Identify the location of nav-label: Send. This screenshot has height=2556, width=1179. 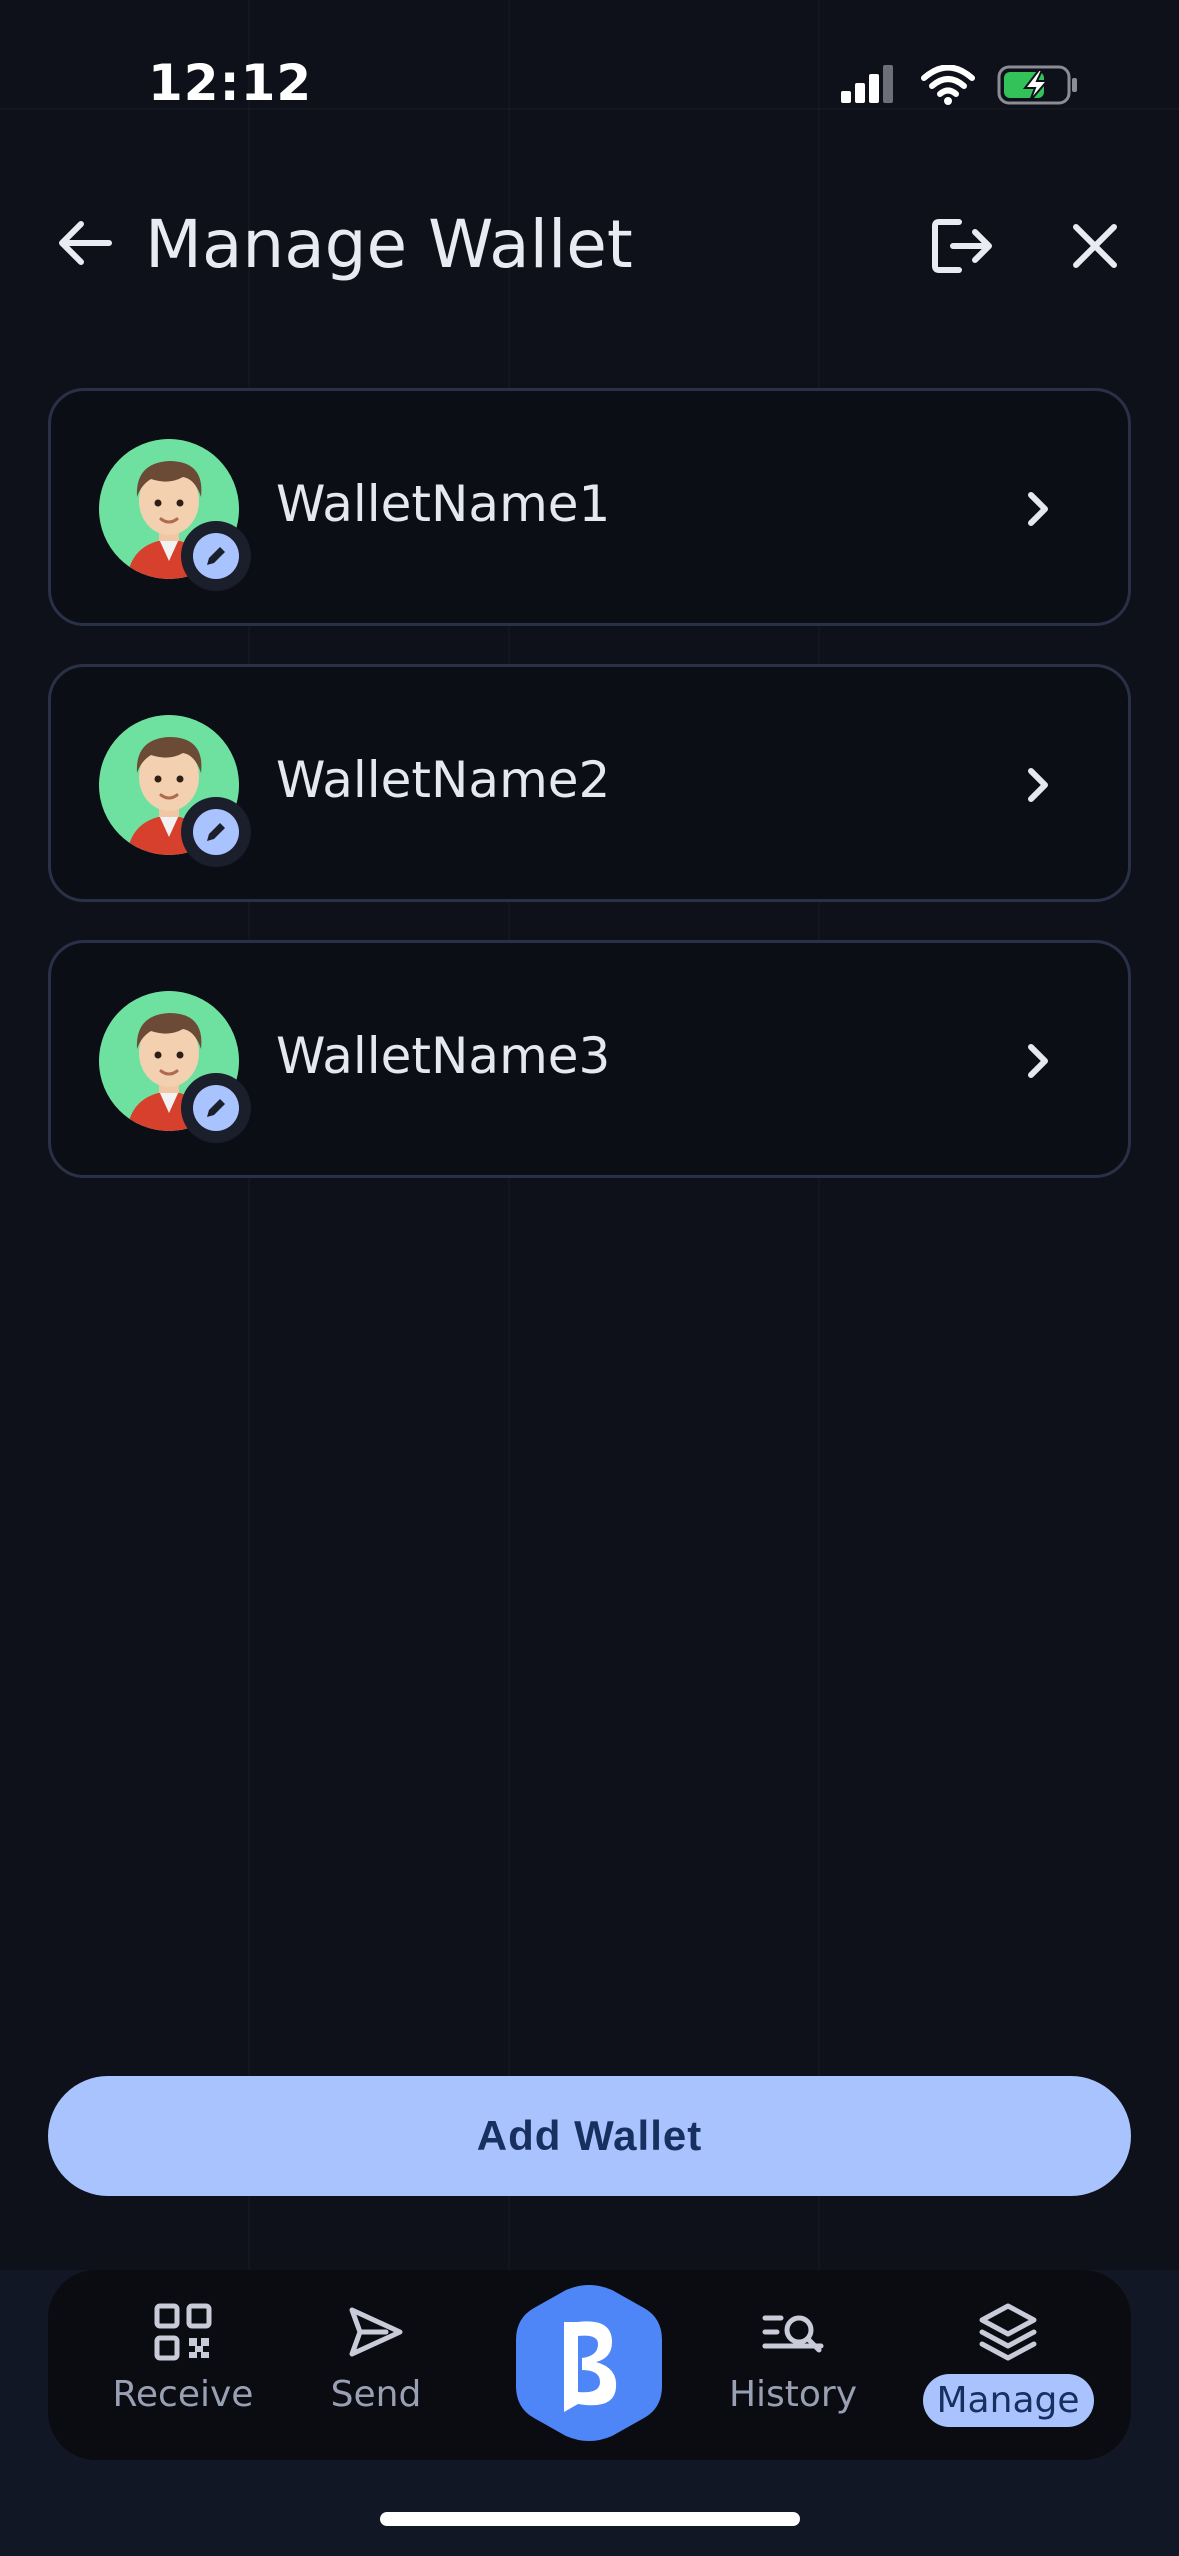
(376, 2394).